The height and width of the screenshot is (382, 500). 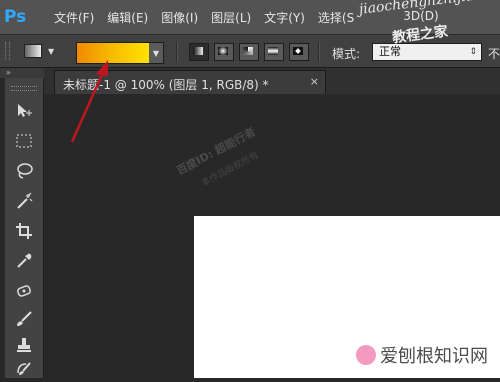 I want to click on panel-grip, so click(x=24, y=88).